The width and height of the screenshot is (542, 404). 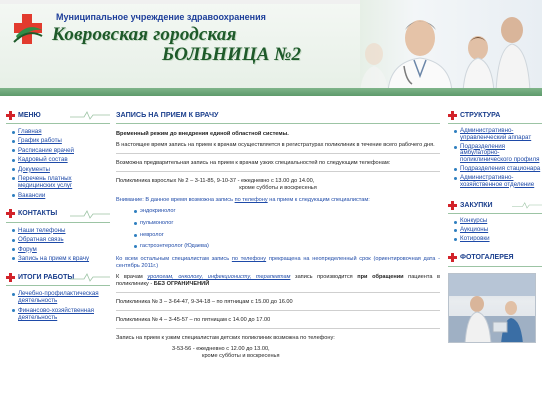 What do you see at coordinates (174, 259) in the screenshot?
I see `other-prefix: Ко всем остальным специалистам запись` at bounding box center [174, 259].